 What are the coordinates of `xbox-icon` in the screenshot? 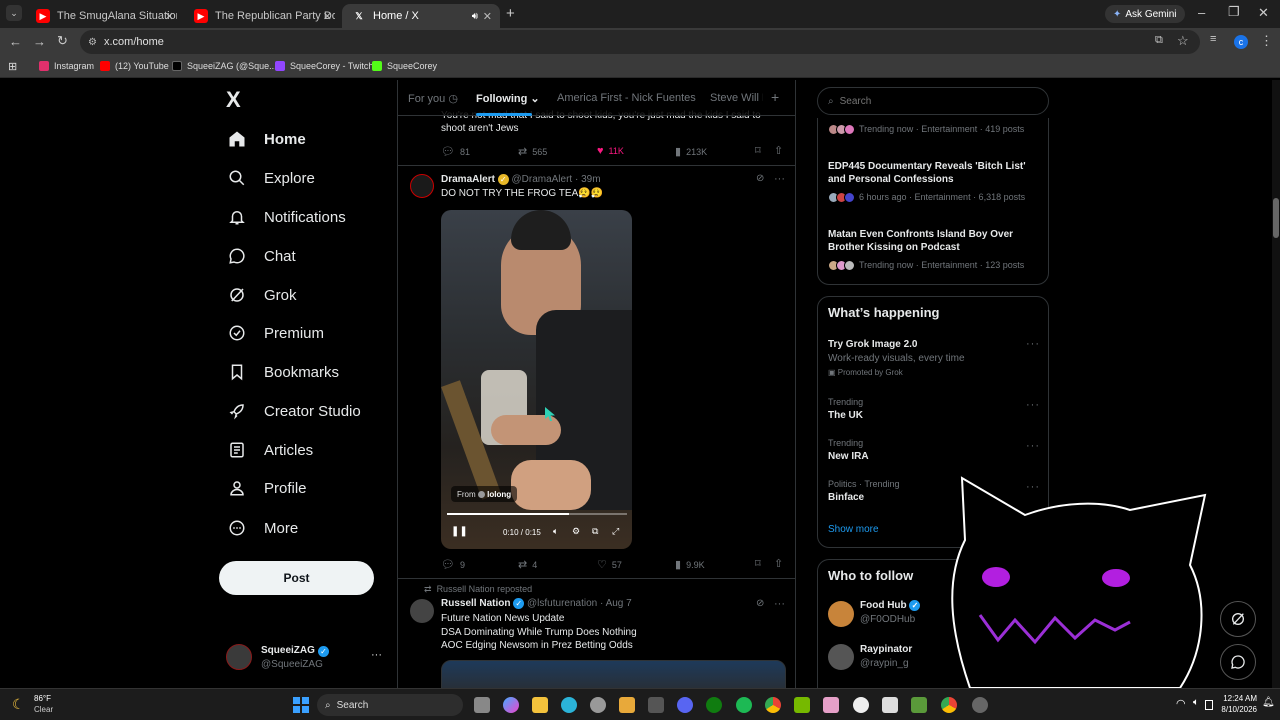 It's located at (714, 705).